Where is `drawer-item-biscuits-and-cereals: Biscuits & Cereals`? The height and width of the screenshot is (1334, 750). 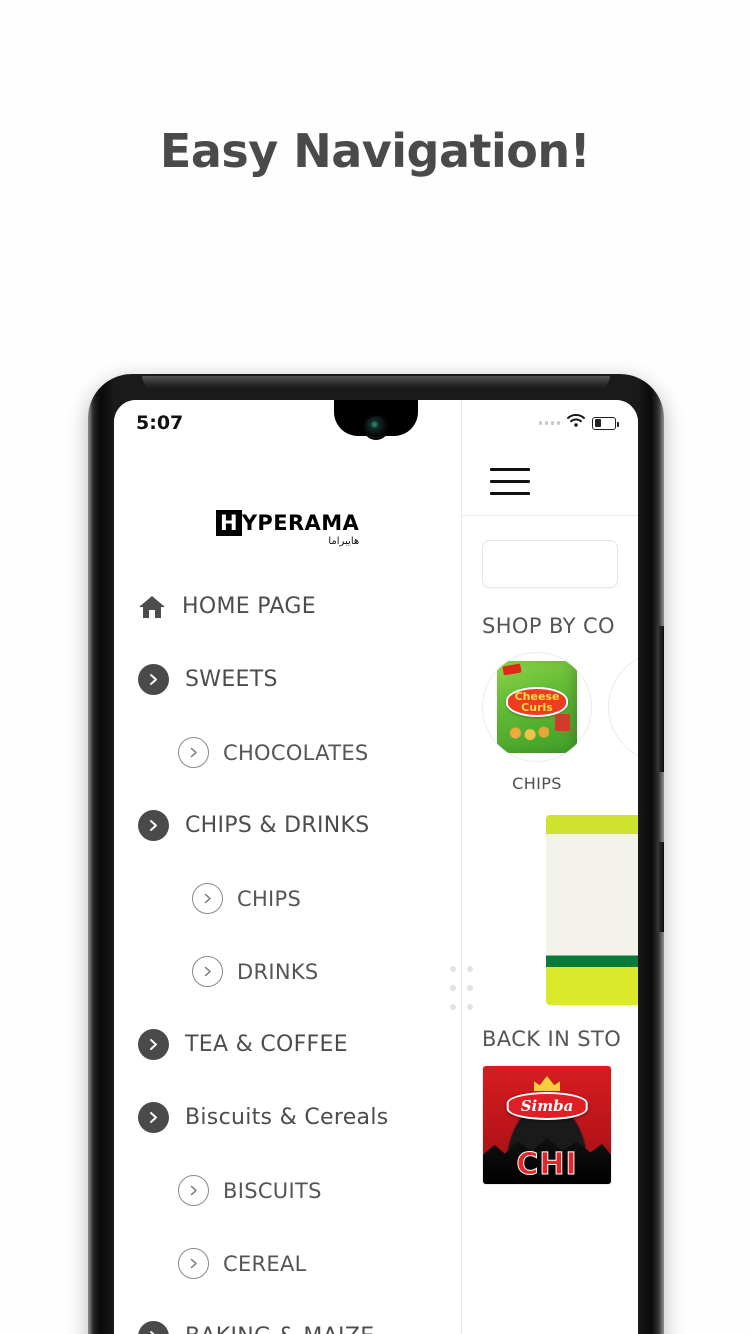 drawer-item-biscuits-and-cereals: Biscuits & Cereals is located at coordinates (287, 1117).